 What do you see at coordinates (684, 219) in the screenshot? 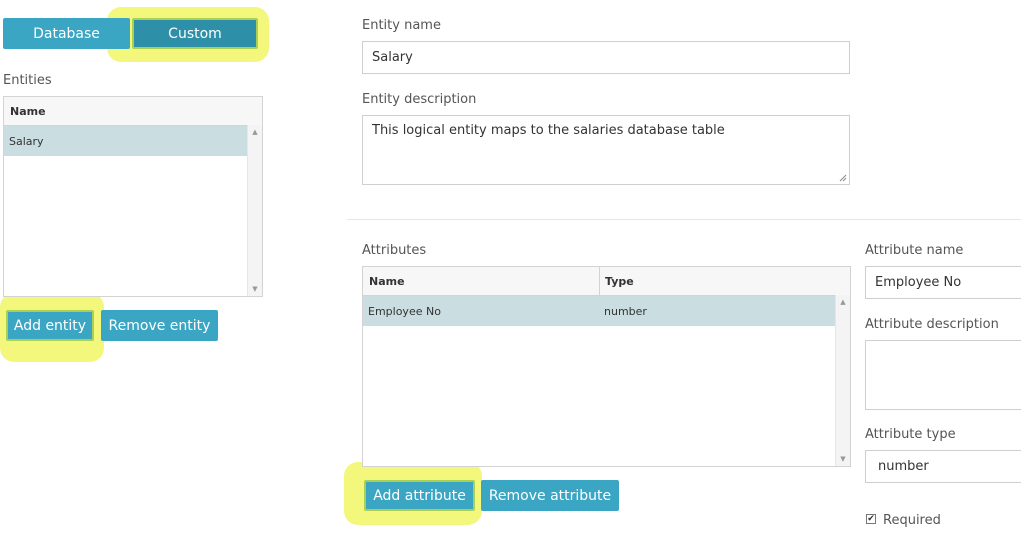
I see `section-divider` at bounding box center [684, 219].